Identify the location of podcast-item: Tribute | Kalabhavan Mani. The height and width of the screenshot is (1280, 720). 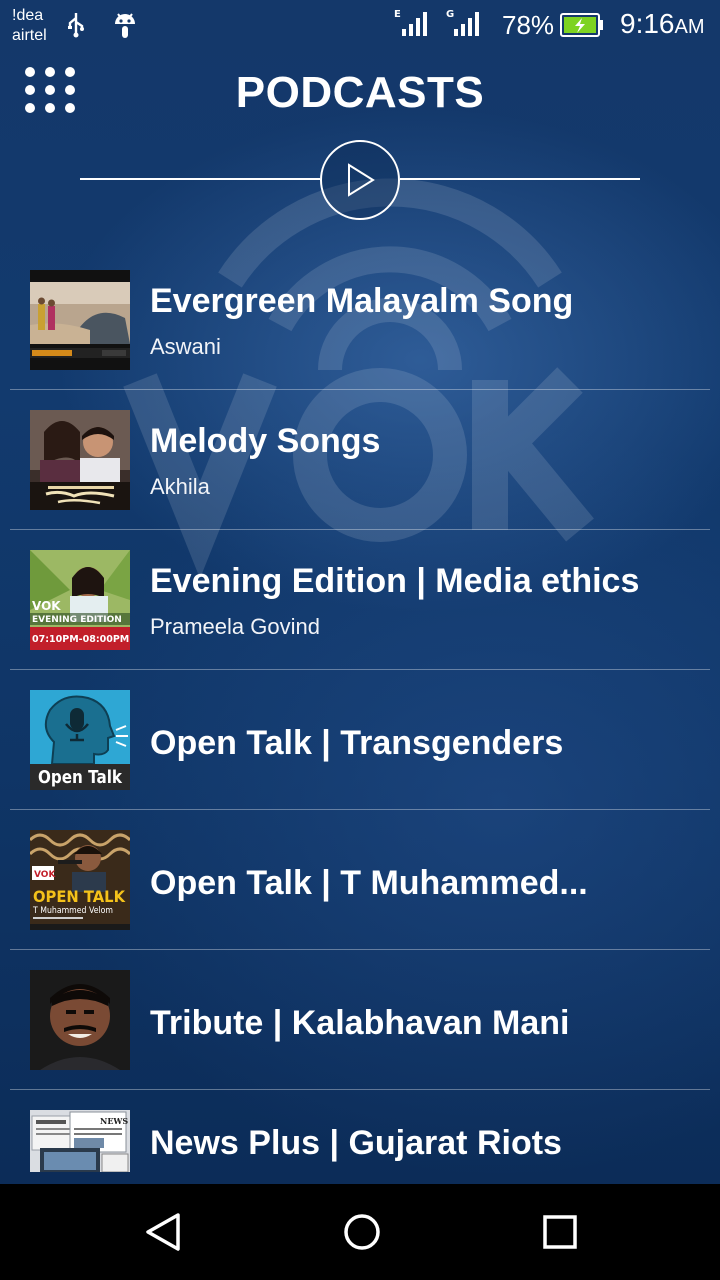
(360, 1020).